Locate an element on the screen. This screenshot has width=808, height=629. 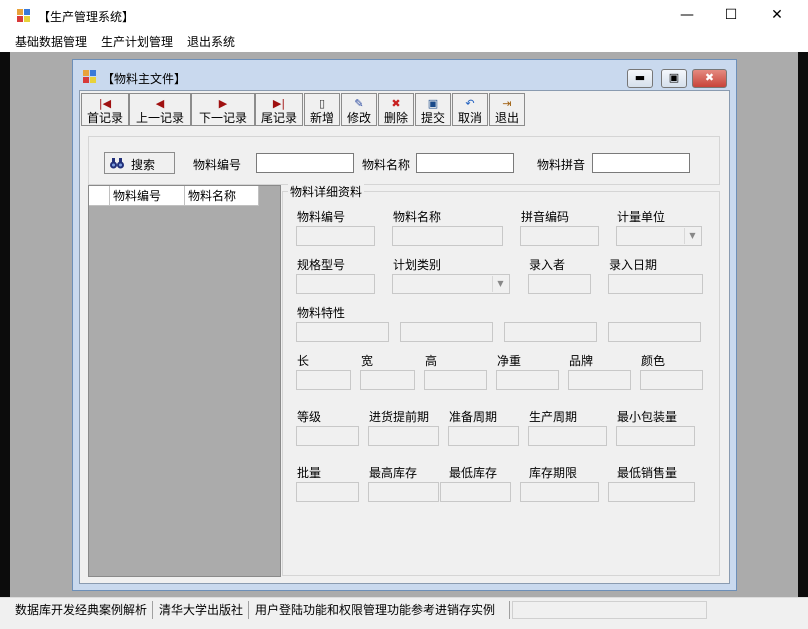
child-maximize-button: ▣ is located at coordinates (674, 78).